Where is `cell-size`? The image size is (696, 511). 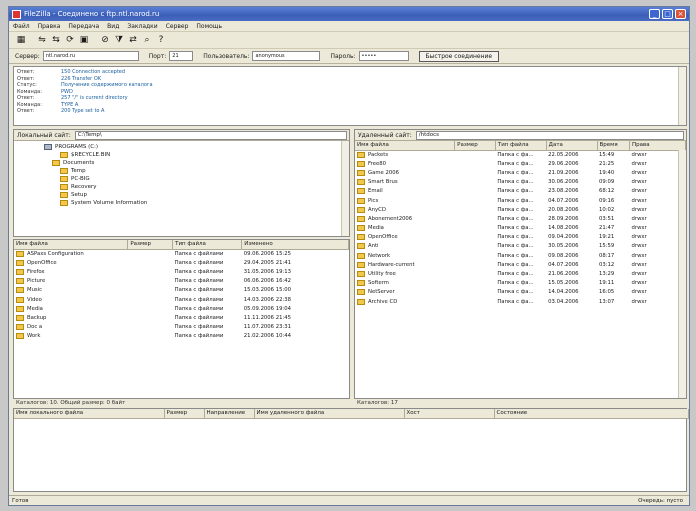
cell-size is located at coordinates (475, 209).